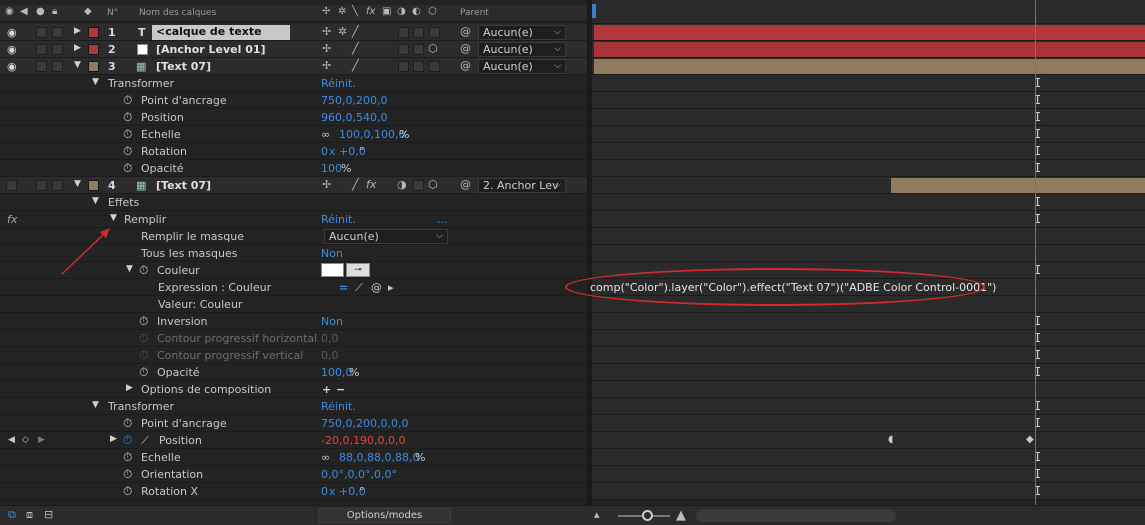 Image resolution: width=1145 pixels, height=525 pixels. Describe the element at coordinates (12, 515) in the screenshot. I see `comp-flowchart-icon: ⧉` at that location.